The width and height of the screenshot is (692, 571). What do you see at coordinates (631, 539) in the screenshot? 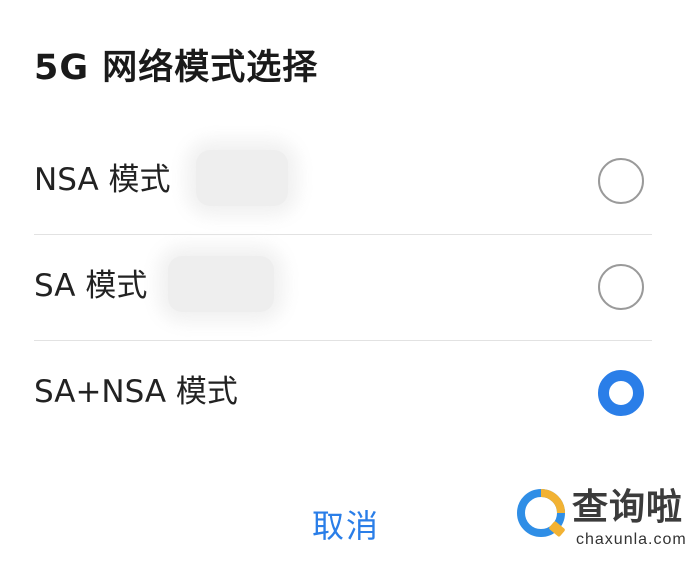
I see `watermark-domain: chaxunla.com` at bounding box center [631, 539].